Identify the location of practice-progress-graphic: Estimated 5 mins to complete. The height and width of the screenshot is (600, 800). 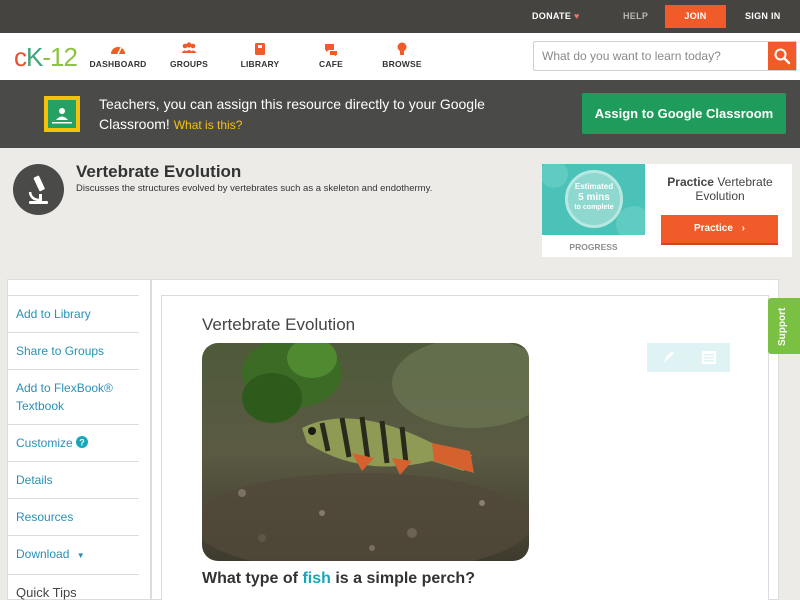
(593, 199).